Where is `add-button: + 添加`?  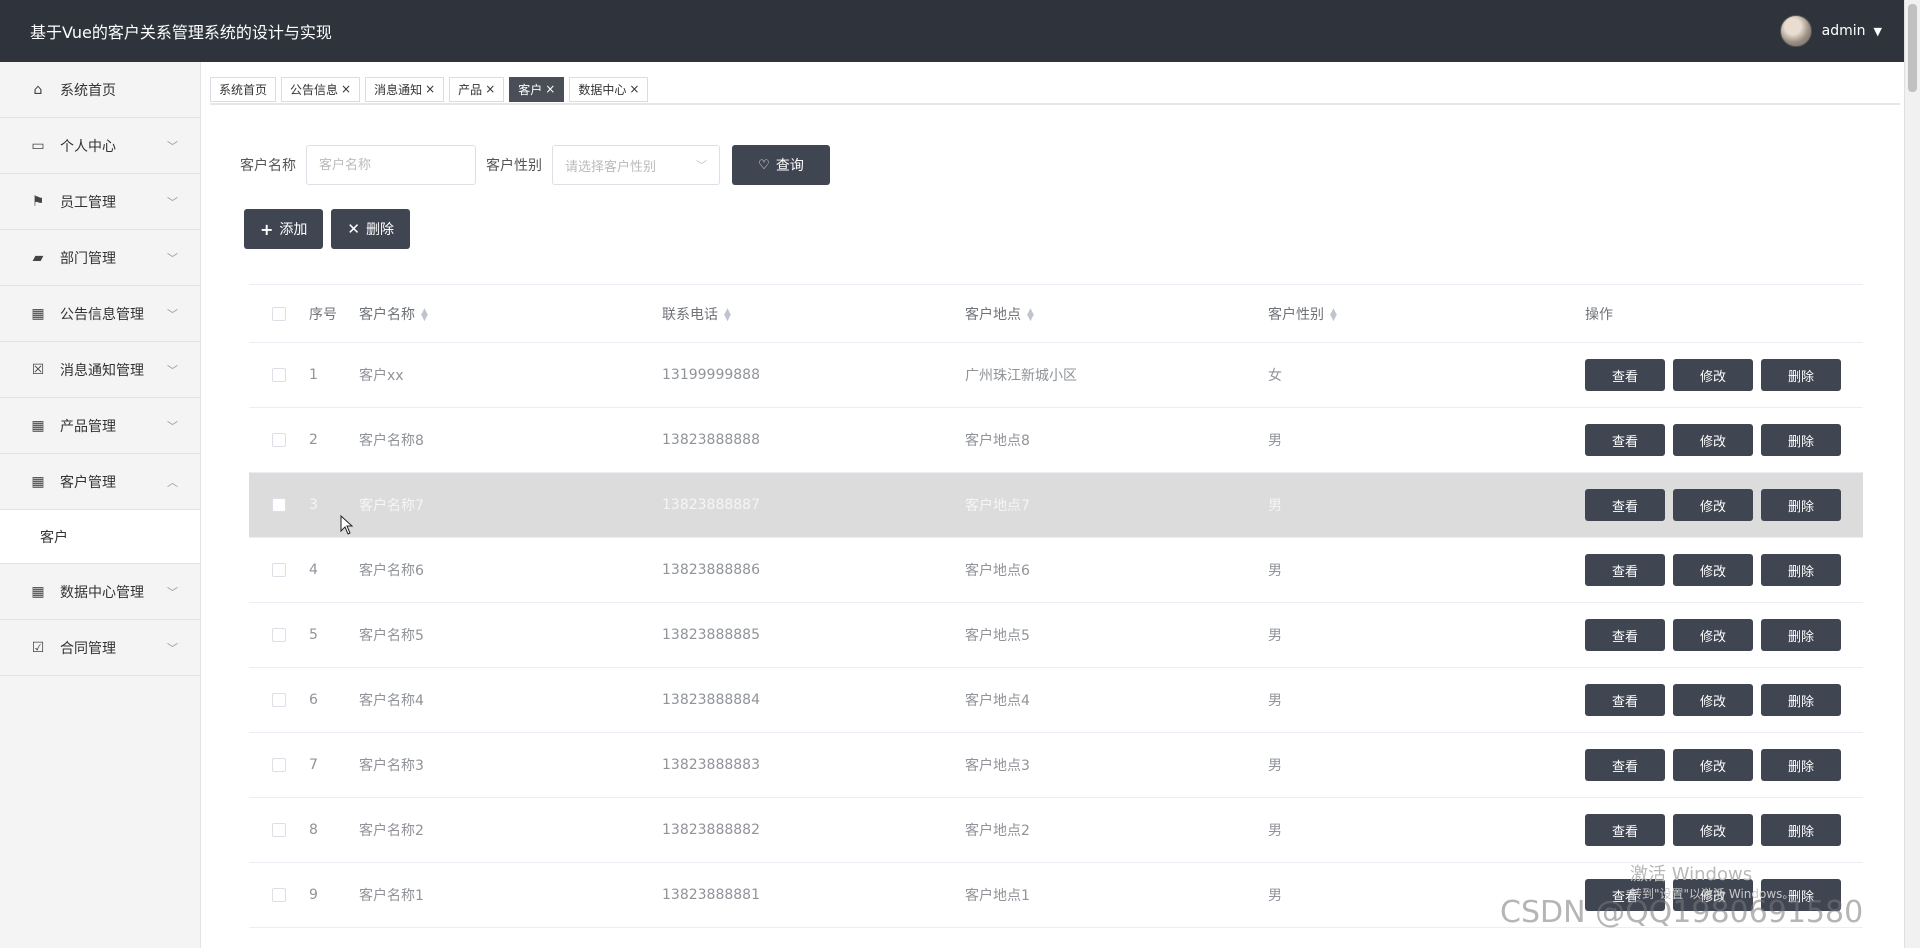
add-button: + 添加 is located at coordinates (284, 229).